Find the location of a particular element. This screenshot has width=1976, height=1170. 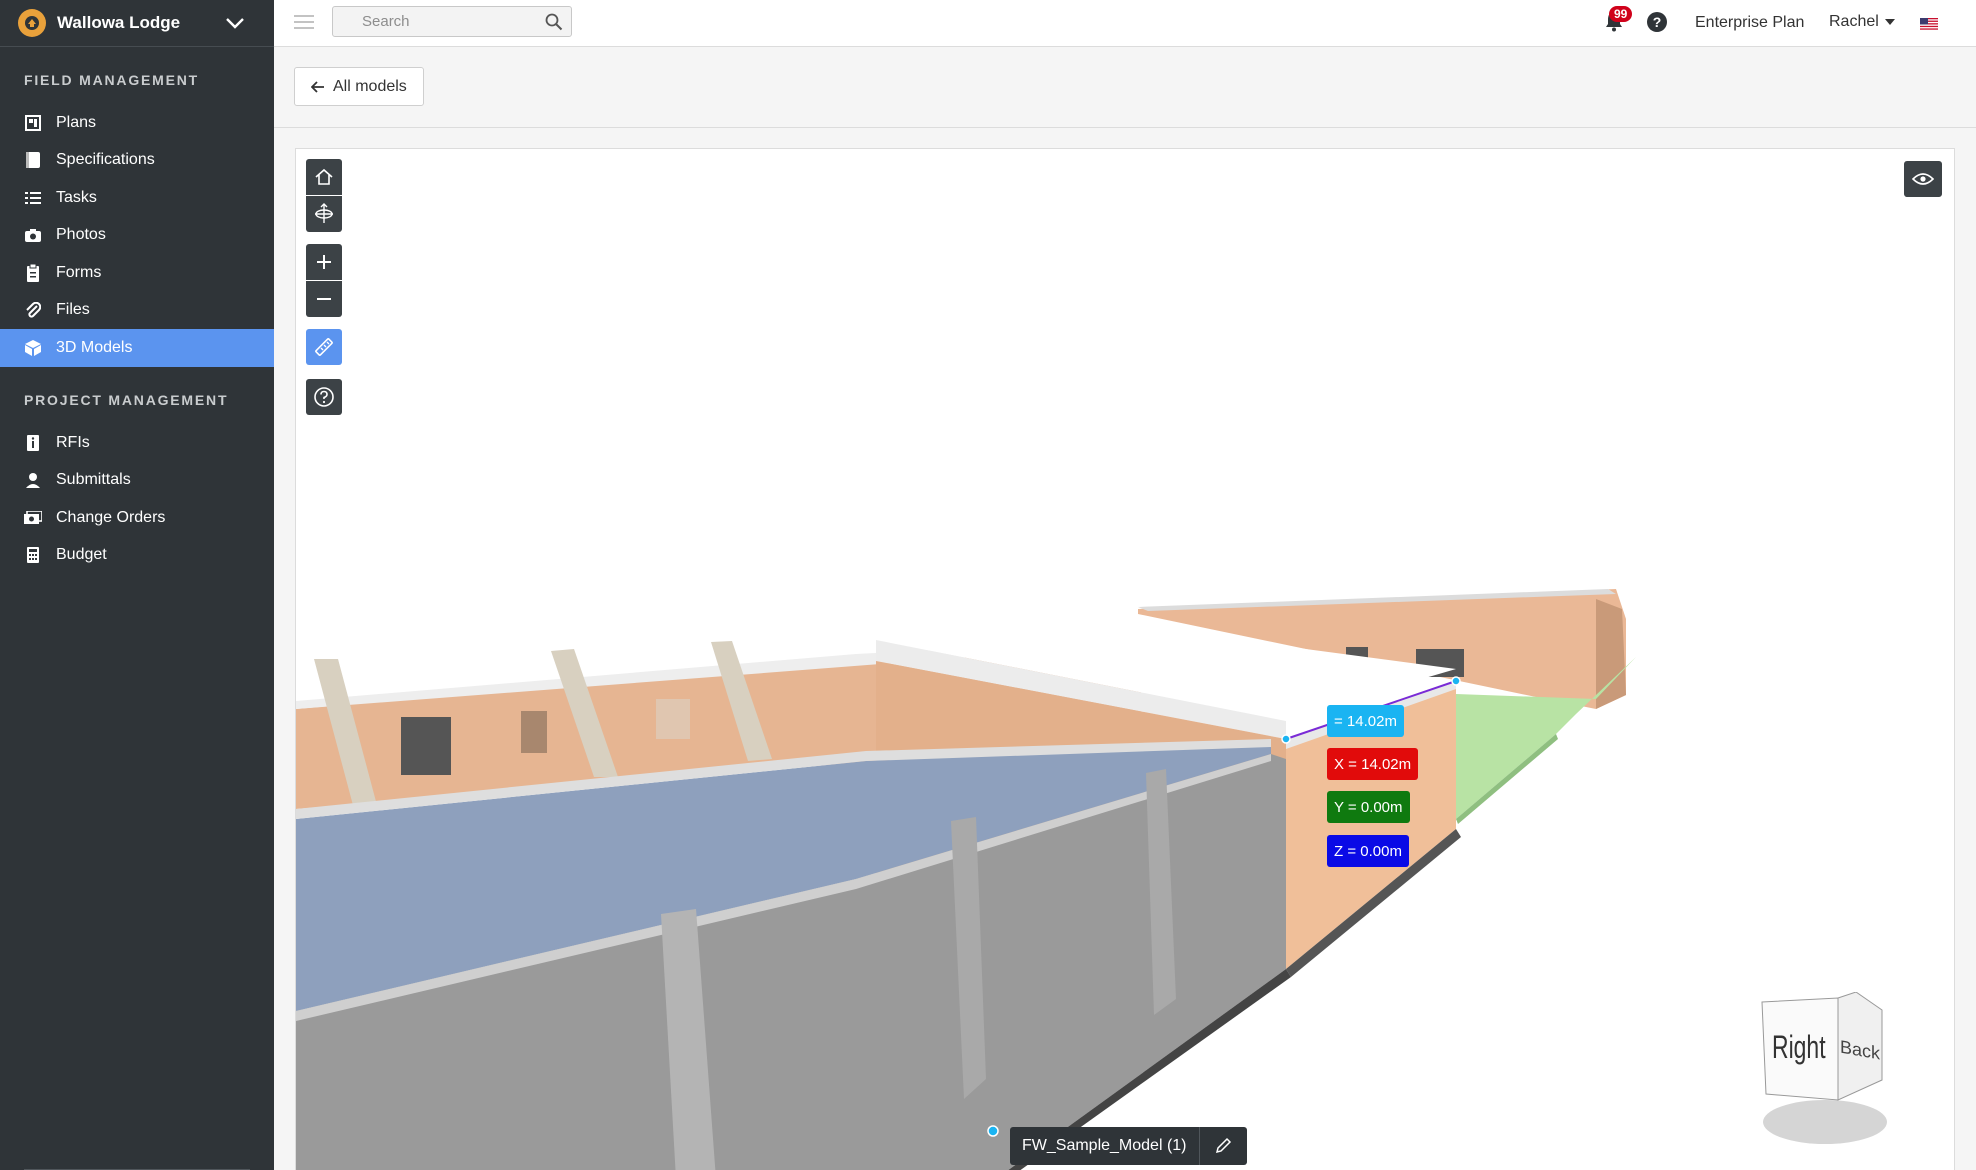

plus-icon is located at coordinates (324, 262).